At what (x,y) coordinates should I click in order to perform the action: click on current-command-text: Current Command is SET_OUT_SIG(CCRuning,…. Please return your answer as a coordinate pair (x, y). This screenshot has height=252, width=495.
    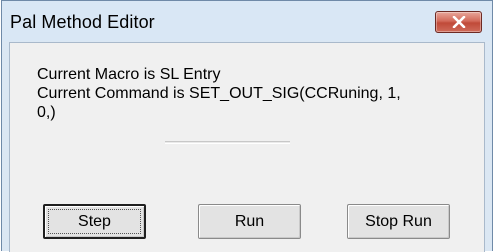
    Looking at the image, I should click on (219, 93).